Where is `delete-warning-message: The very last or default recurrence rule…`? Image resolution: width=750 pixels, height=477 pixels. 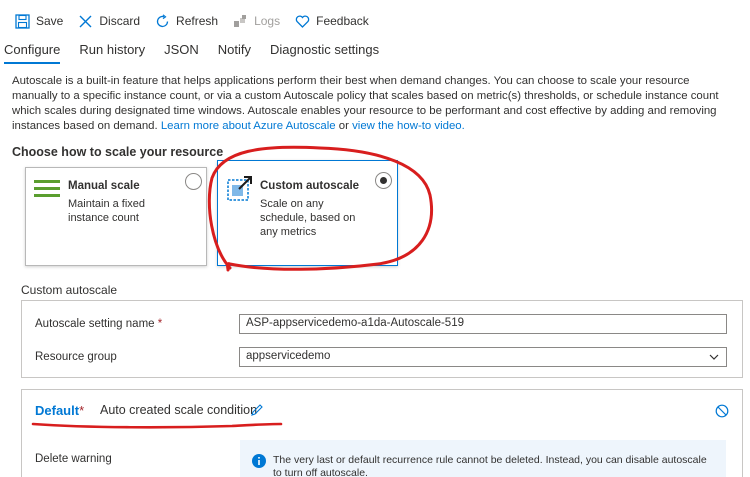
delete-warning-message: The very last or default recurrence rule… is located at coordinates (483, 458).